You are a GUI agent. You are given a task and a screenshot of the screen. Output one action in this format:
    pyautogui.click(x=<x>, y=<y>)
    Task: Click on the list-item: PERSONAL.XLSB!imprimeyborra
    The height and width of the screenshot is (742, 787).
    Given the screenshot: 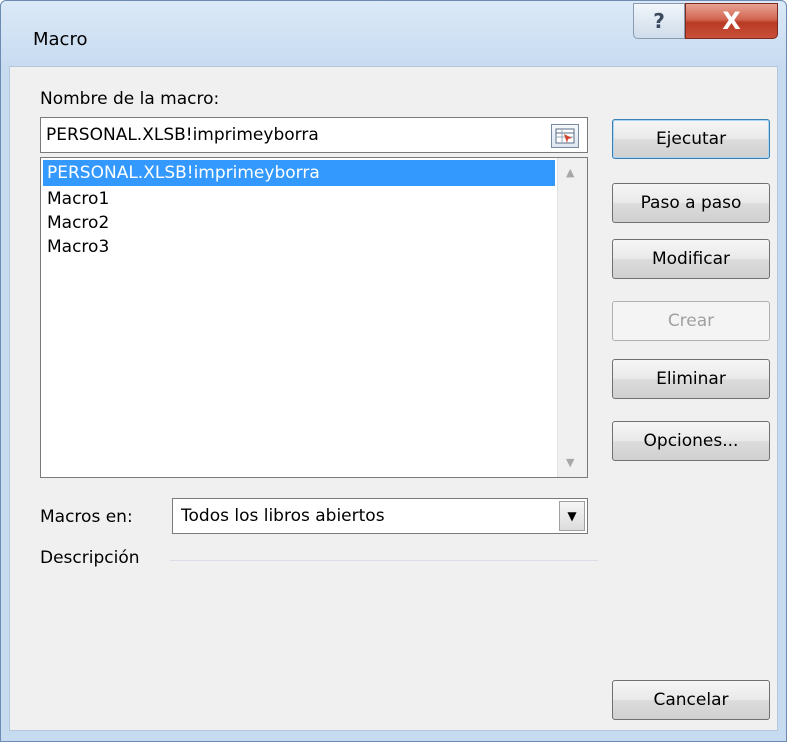 What is the action you would take?
    pyautogui.click(x=299, y=173)
    